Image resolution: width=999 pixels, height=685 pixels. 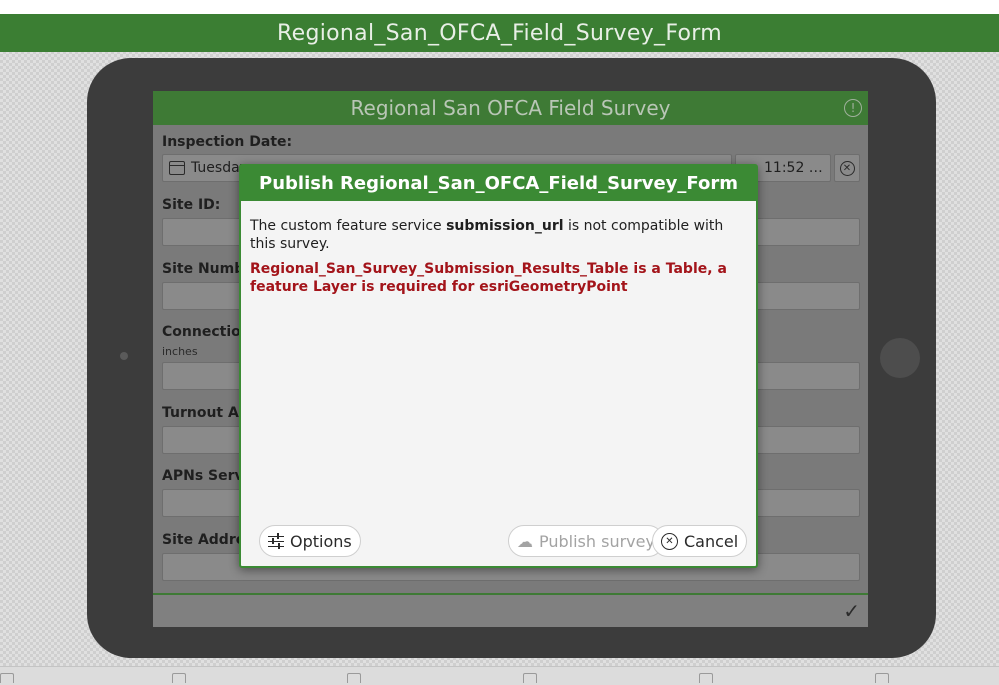 I want to click on cancel-label: Cancel, so click(x=711, y=541).